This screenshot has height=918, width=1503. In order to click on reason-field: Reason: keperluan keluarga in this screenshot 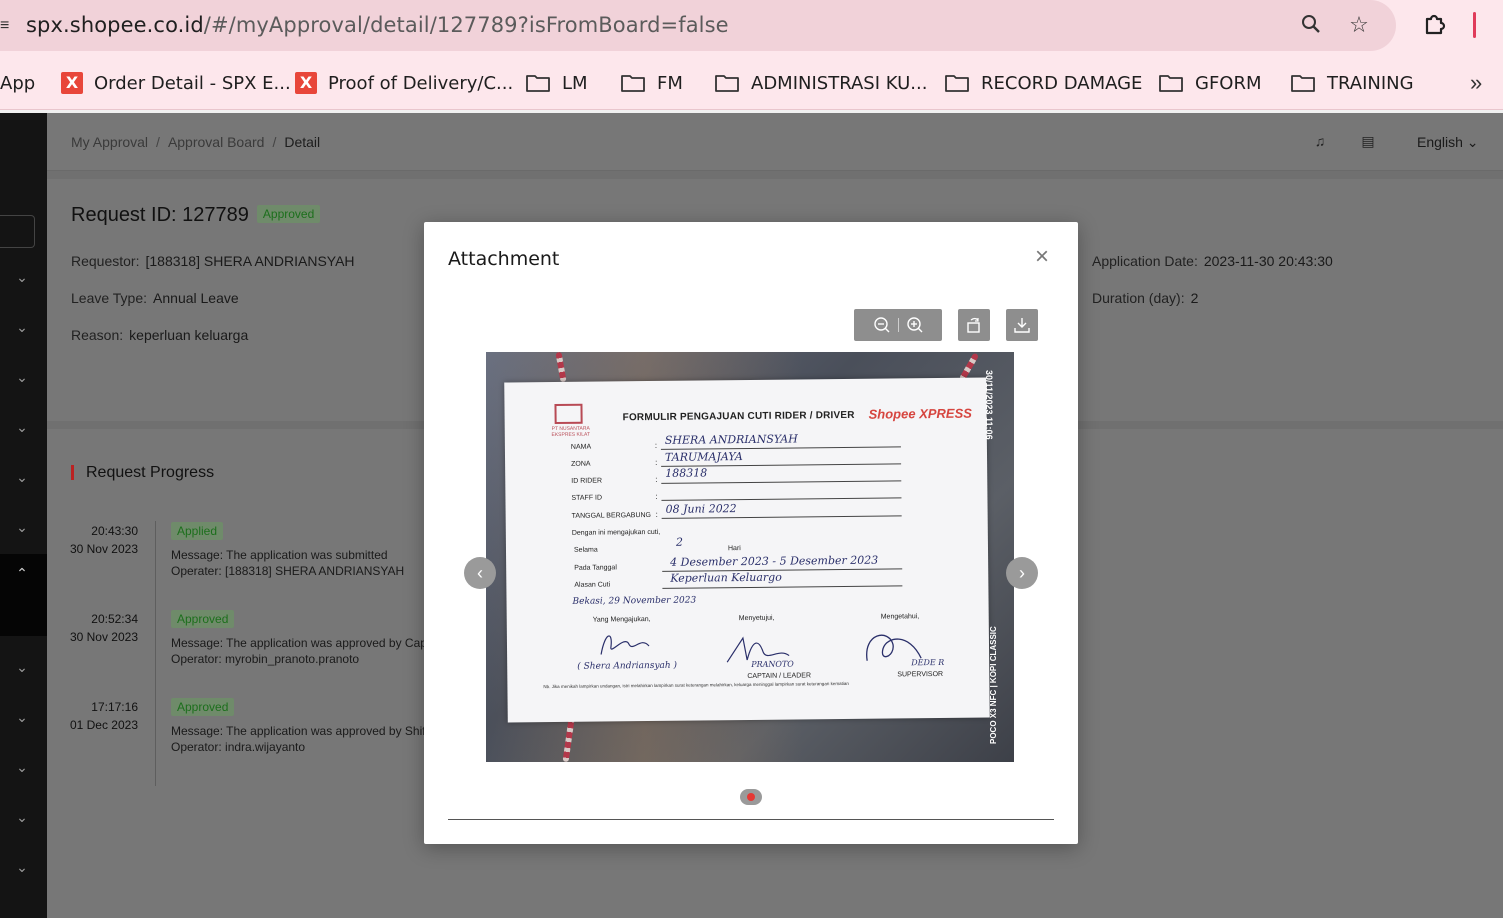, I will do `click(160, 335)`.